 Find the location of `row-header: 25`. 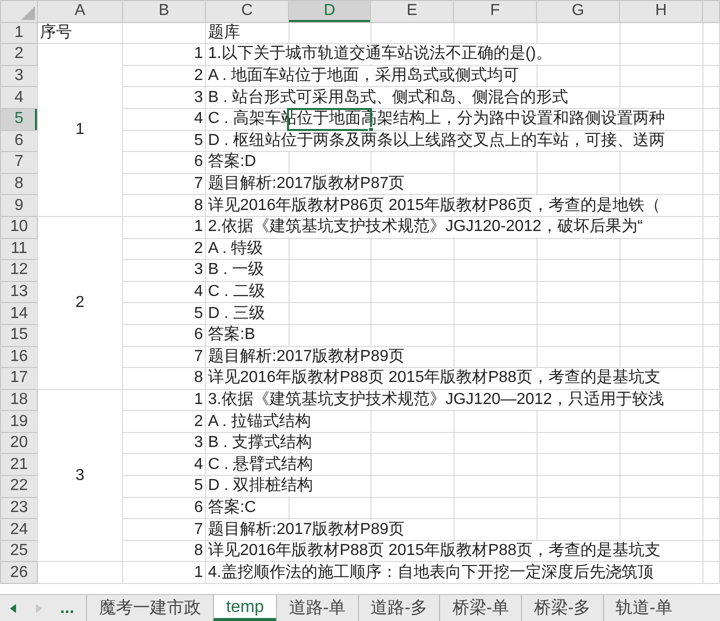

row-header: 25 is located at coordinates (19, 551).